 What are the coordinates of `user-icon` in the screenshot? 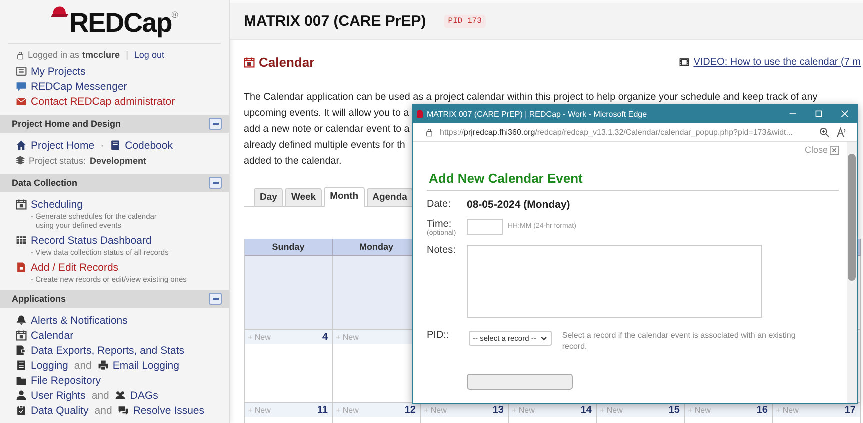 It's located at (21, 395).